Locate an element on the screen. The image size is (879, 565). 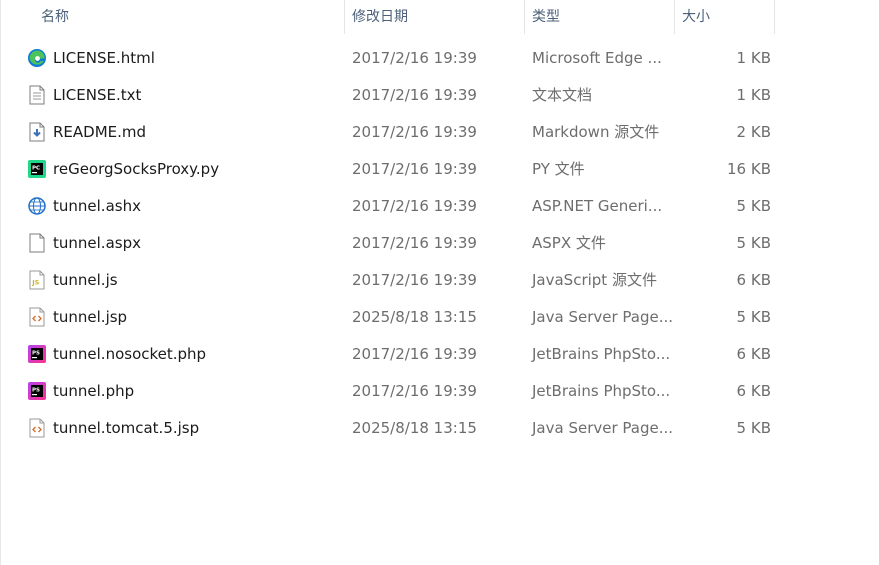
file-name-cell: tunnel.tomcat.5.jsp is located at coordinates (173, 428).